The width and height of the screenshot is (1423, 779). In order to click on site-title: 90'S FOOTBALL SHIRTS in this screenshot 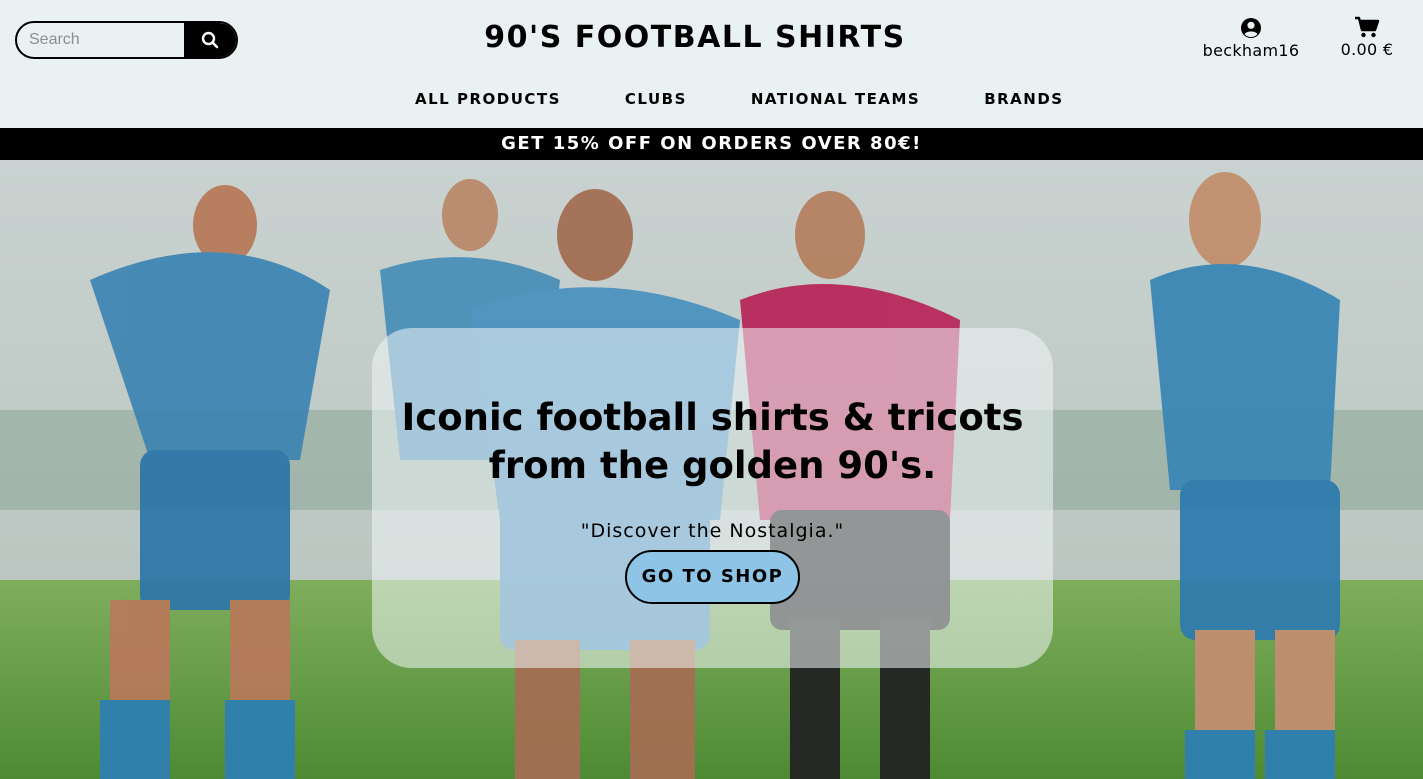, I will do `click(695, 37)`.